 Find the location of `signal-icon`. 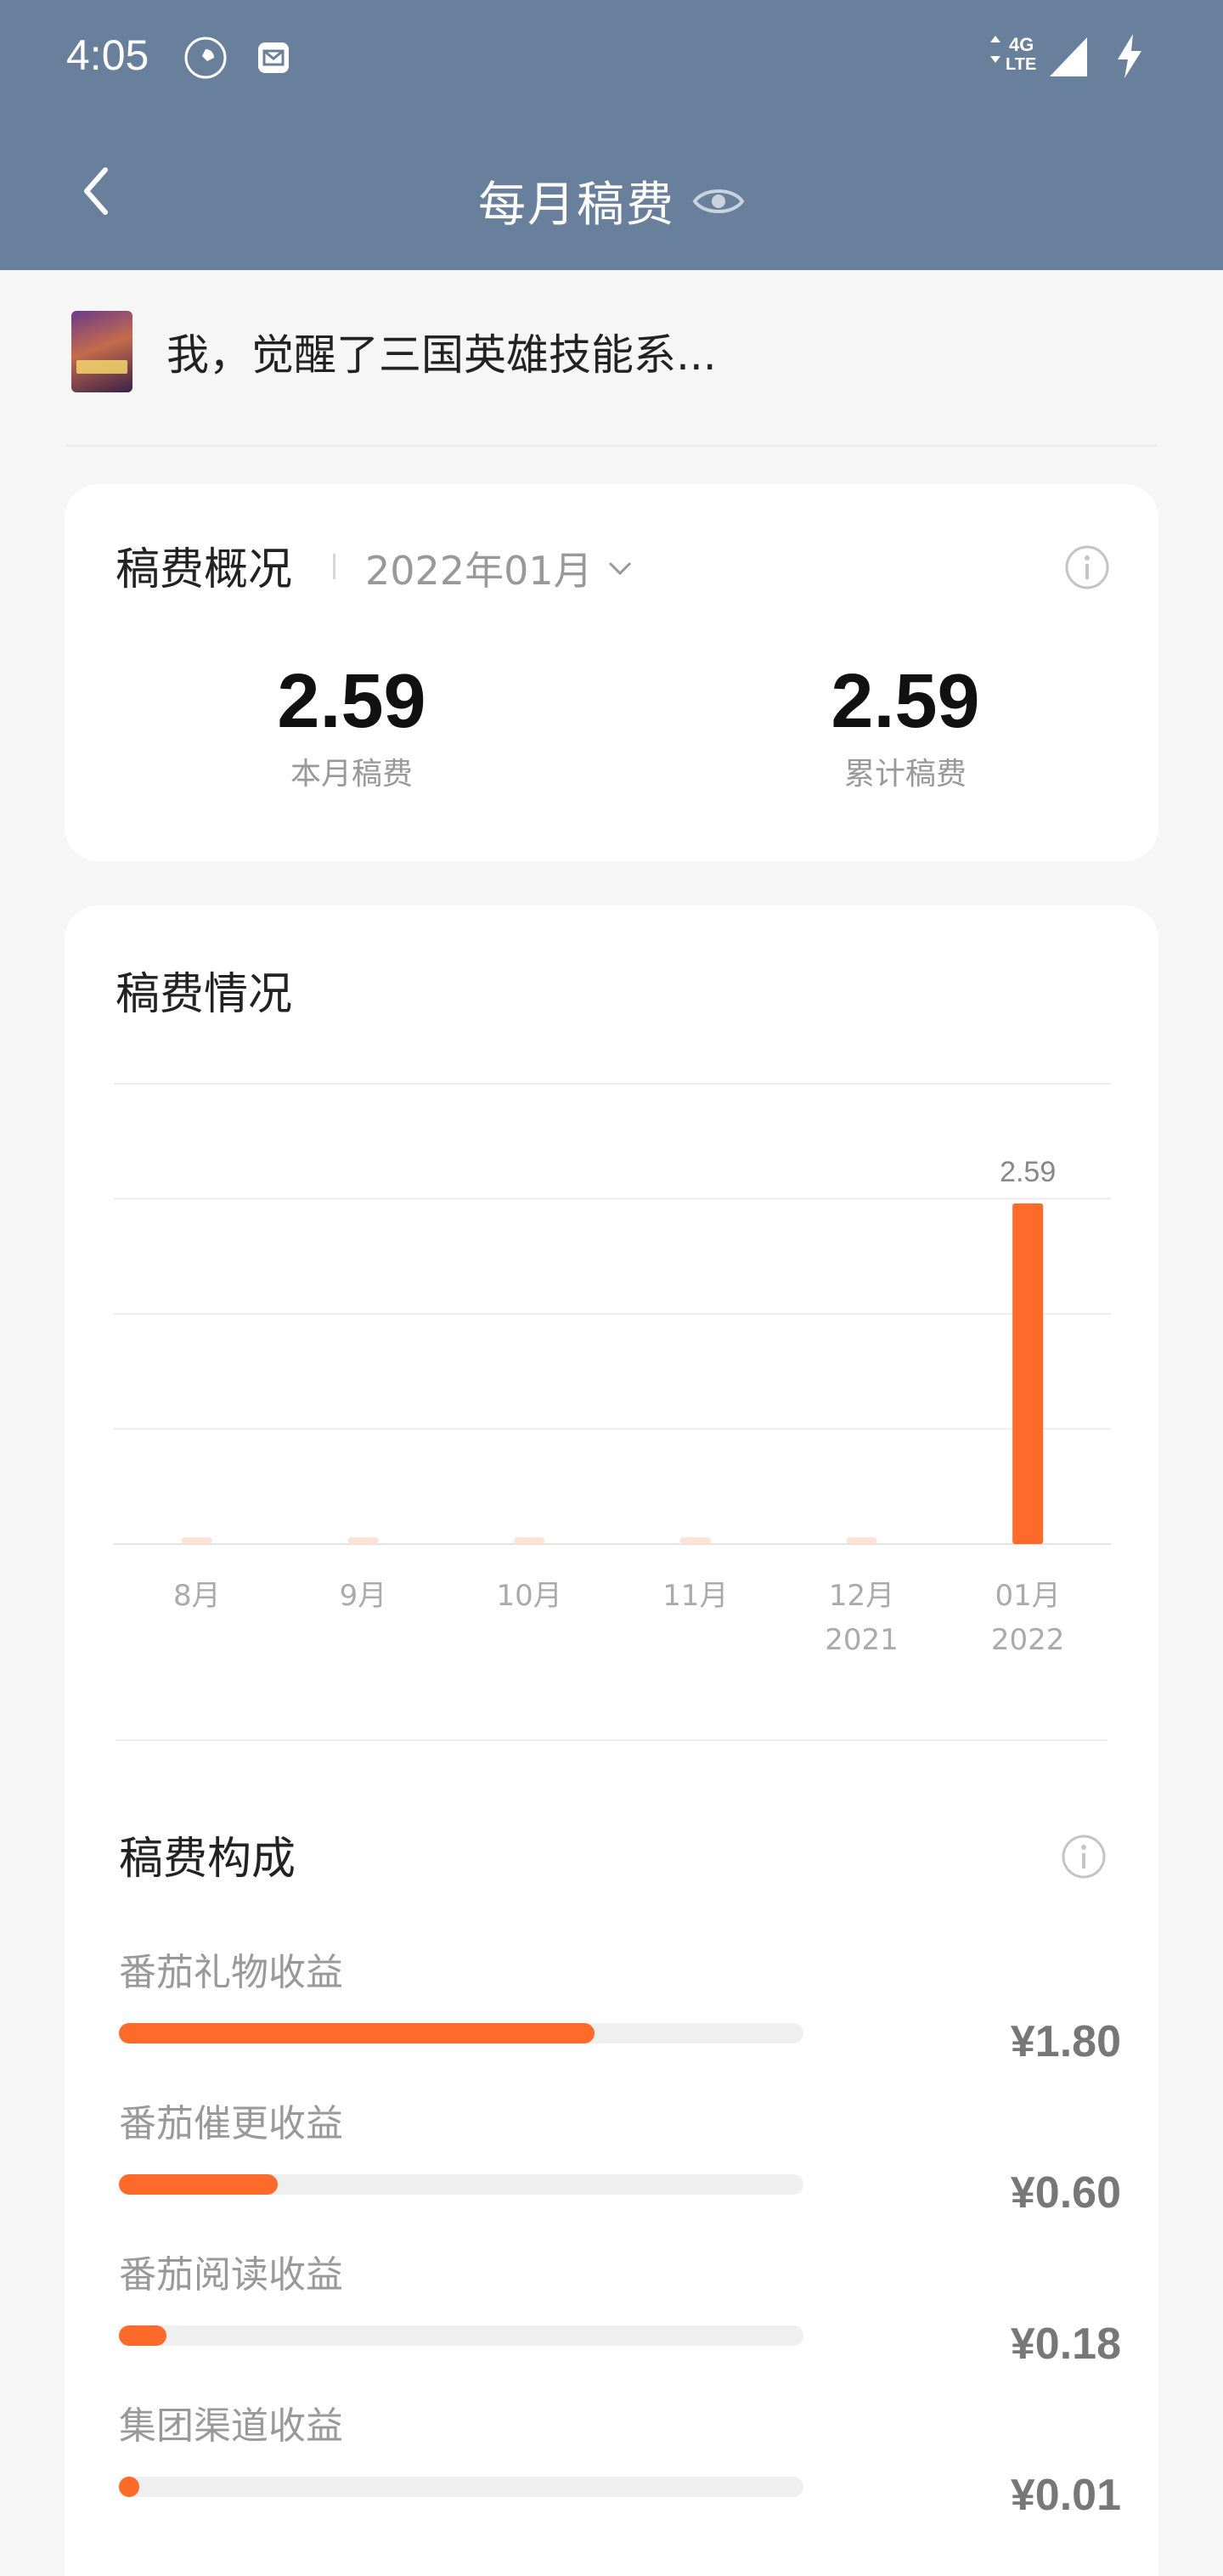

signal-icon is located at coordinates (1068, 56).